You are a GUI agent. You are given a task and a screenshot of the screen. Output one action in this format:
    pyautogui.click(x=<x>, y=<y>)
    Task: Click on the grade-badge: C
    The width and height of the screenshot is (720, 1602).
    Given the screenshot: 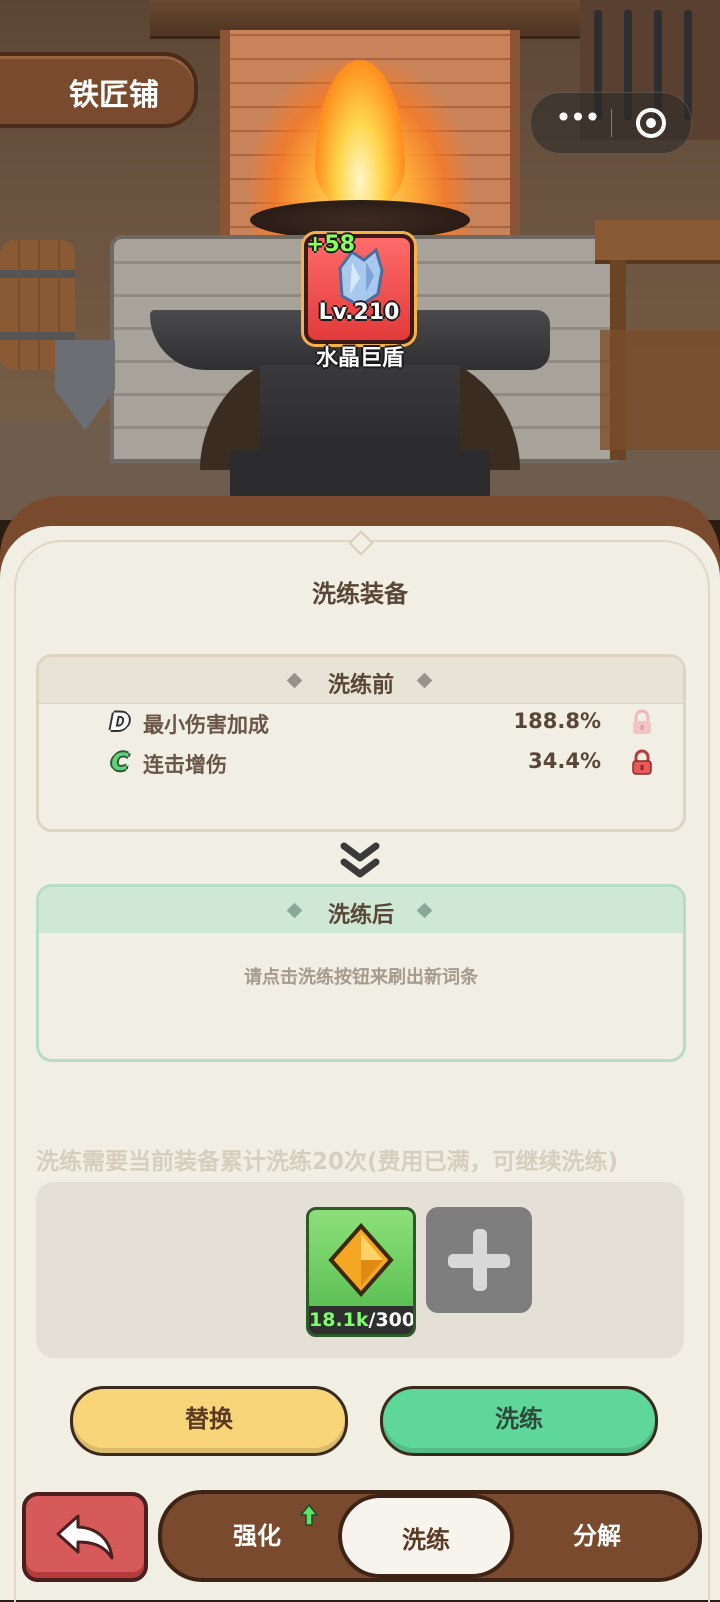 What is the action you would take?
    pyautogui.click(x=120, y=762)
    